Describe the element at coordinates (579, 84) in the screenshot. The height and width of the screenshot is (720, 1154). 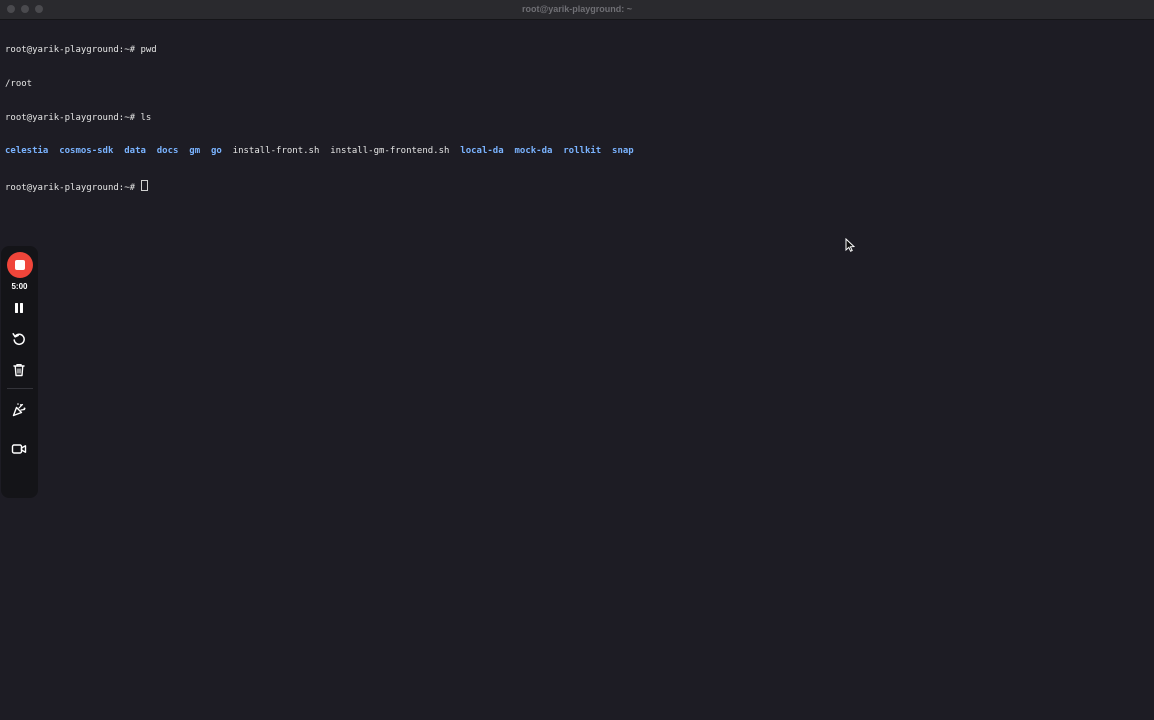
I see `terminal-line: /root` at that location.